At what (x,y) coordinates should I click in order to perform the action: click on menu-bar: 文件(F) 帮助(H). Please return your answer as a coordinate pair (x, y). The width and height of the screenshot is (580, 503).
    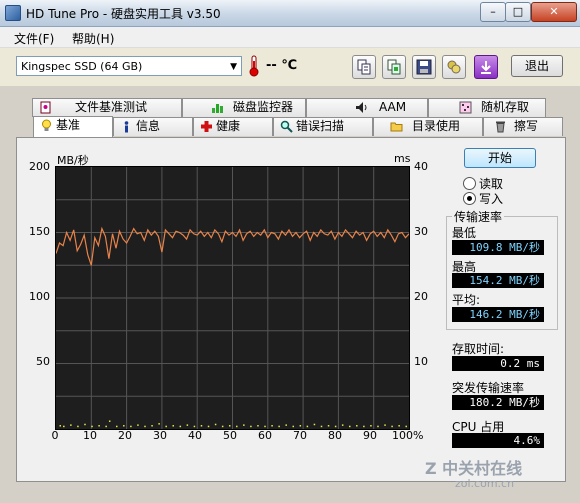
    Looking at the image, I should click on (290, 37).